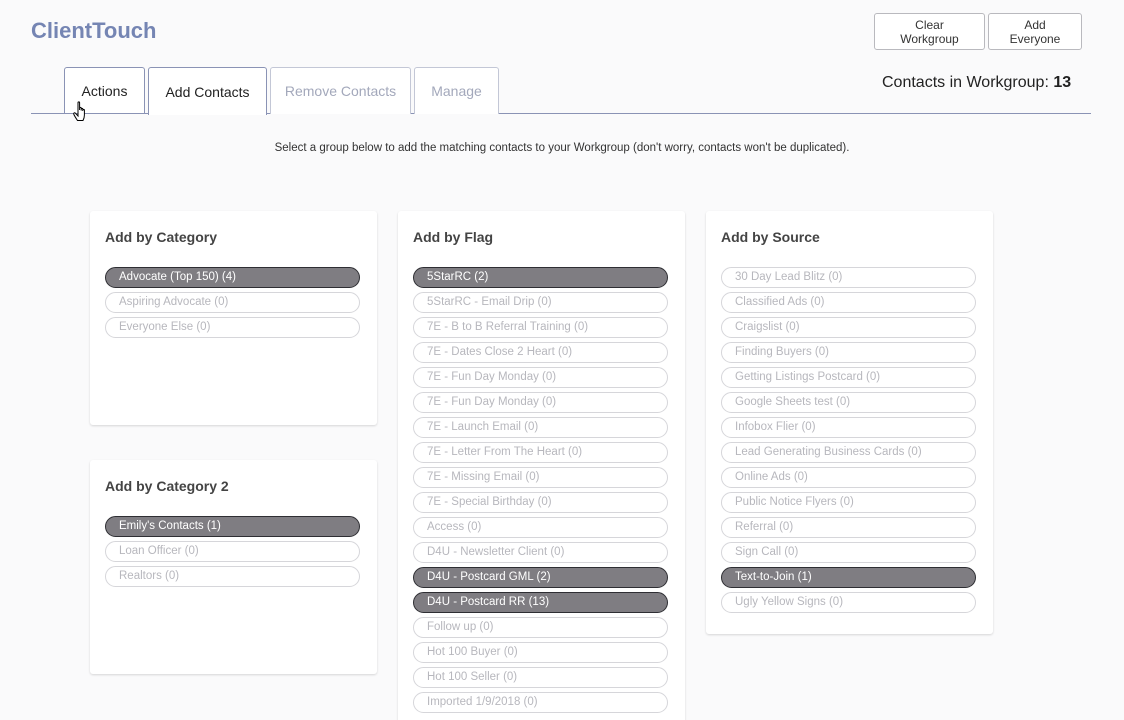 The height and width of the screenshot is (720, 1124). What do you see at coordinates (929, 31) in the screenshot?
I see `clear-workgroup-button: Clear Workgroup` at bounding box center [929, 31].